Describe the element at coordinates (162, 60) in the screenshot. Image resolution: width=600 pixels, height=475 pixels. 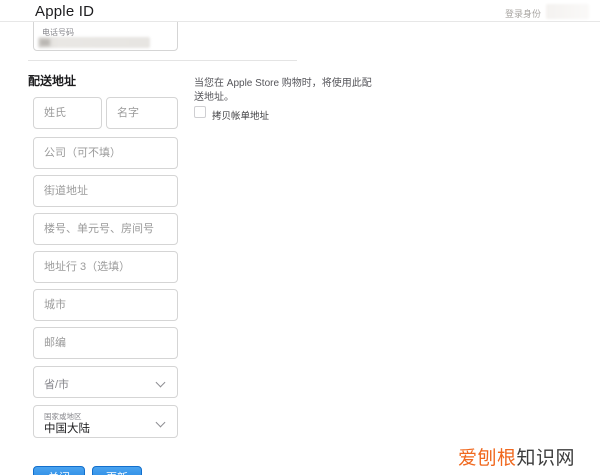
I see `section-divider` at that location.